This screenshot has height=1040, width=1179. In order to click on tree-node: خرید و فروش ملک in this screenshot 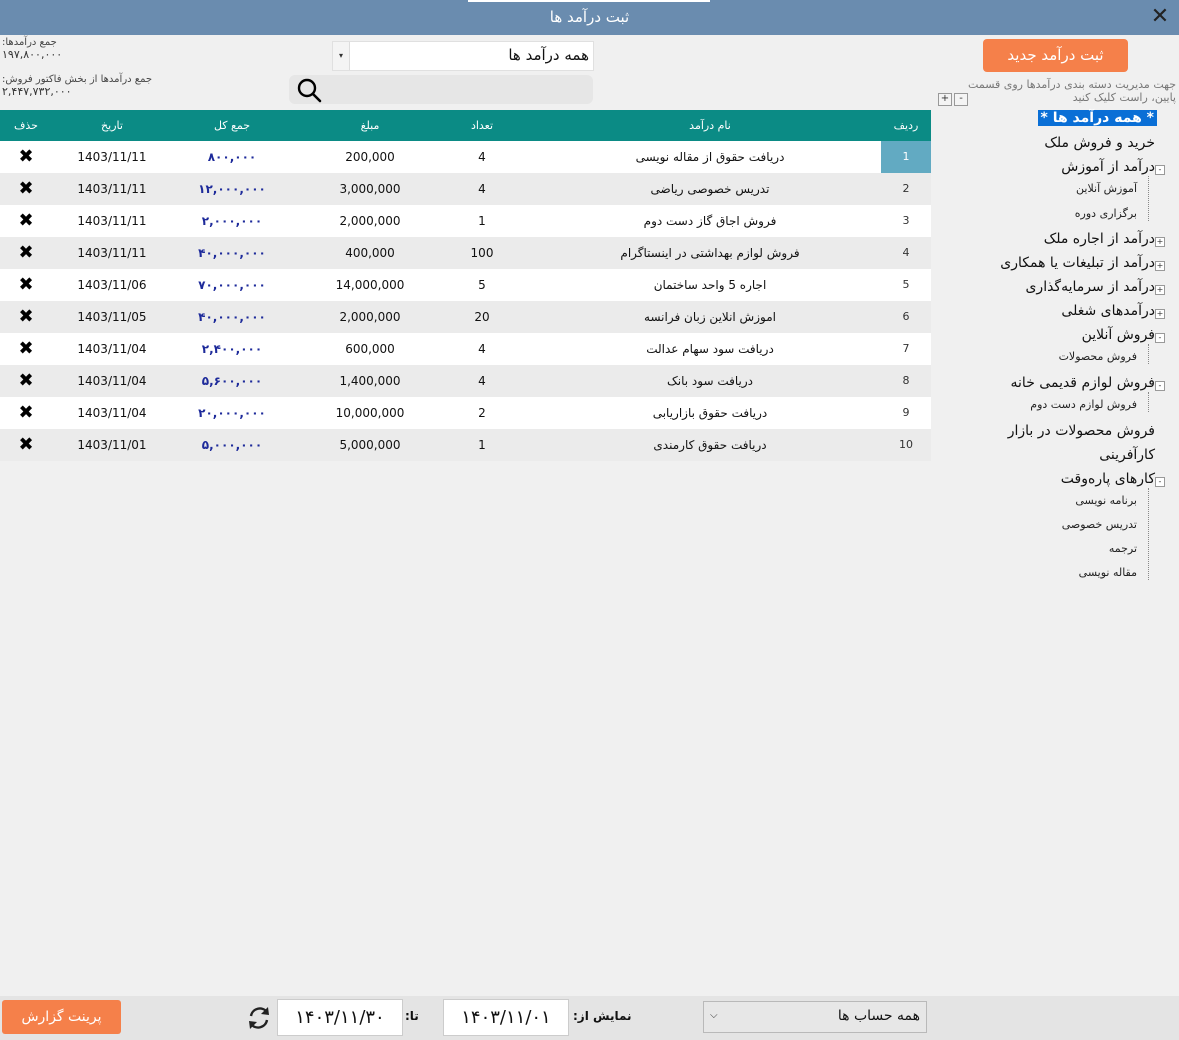, I will do `click(1099, 143)`.